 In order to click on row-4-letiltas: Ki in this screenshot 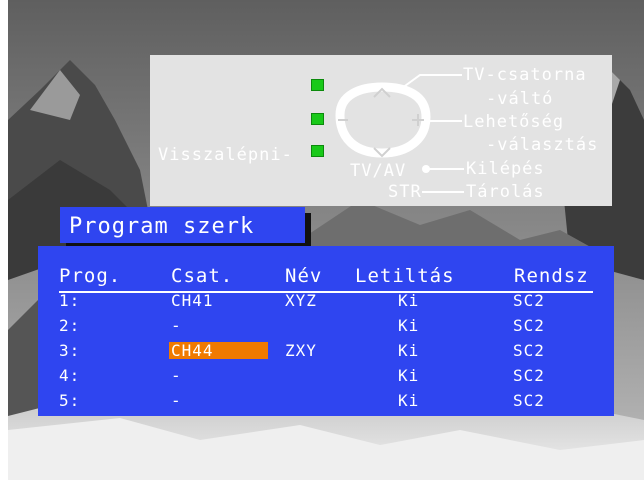, I will do `click(408, 376)`.